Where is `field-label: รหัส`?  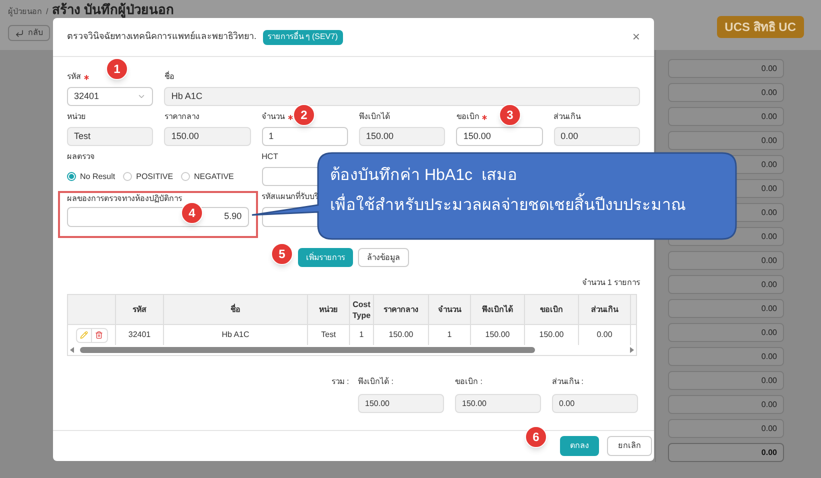
field-label: รหัส is located at coordinates (74, 77).